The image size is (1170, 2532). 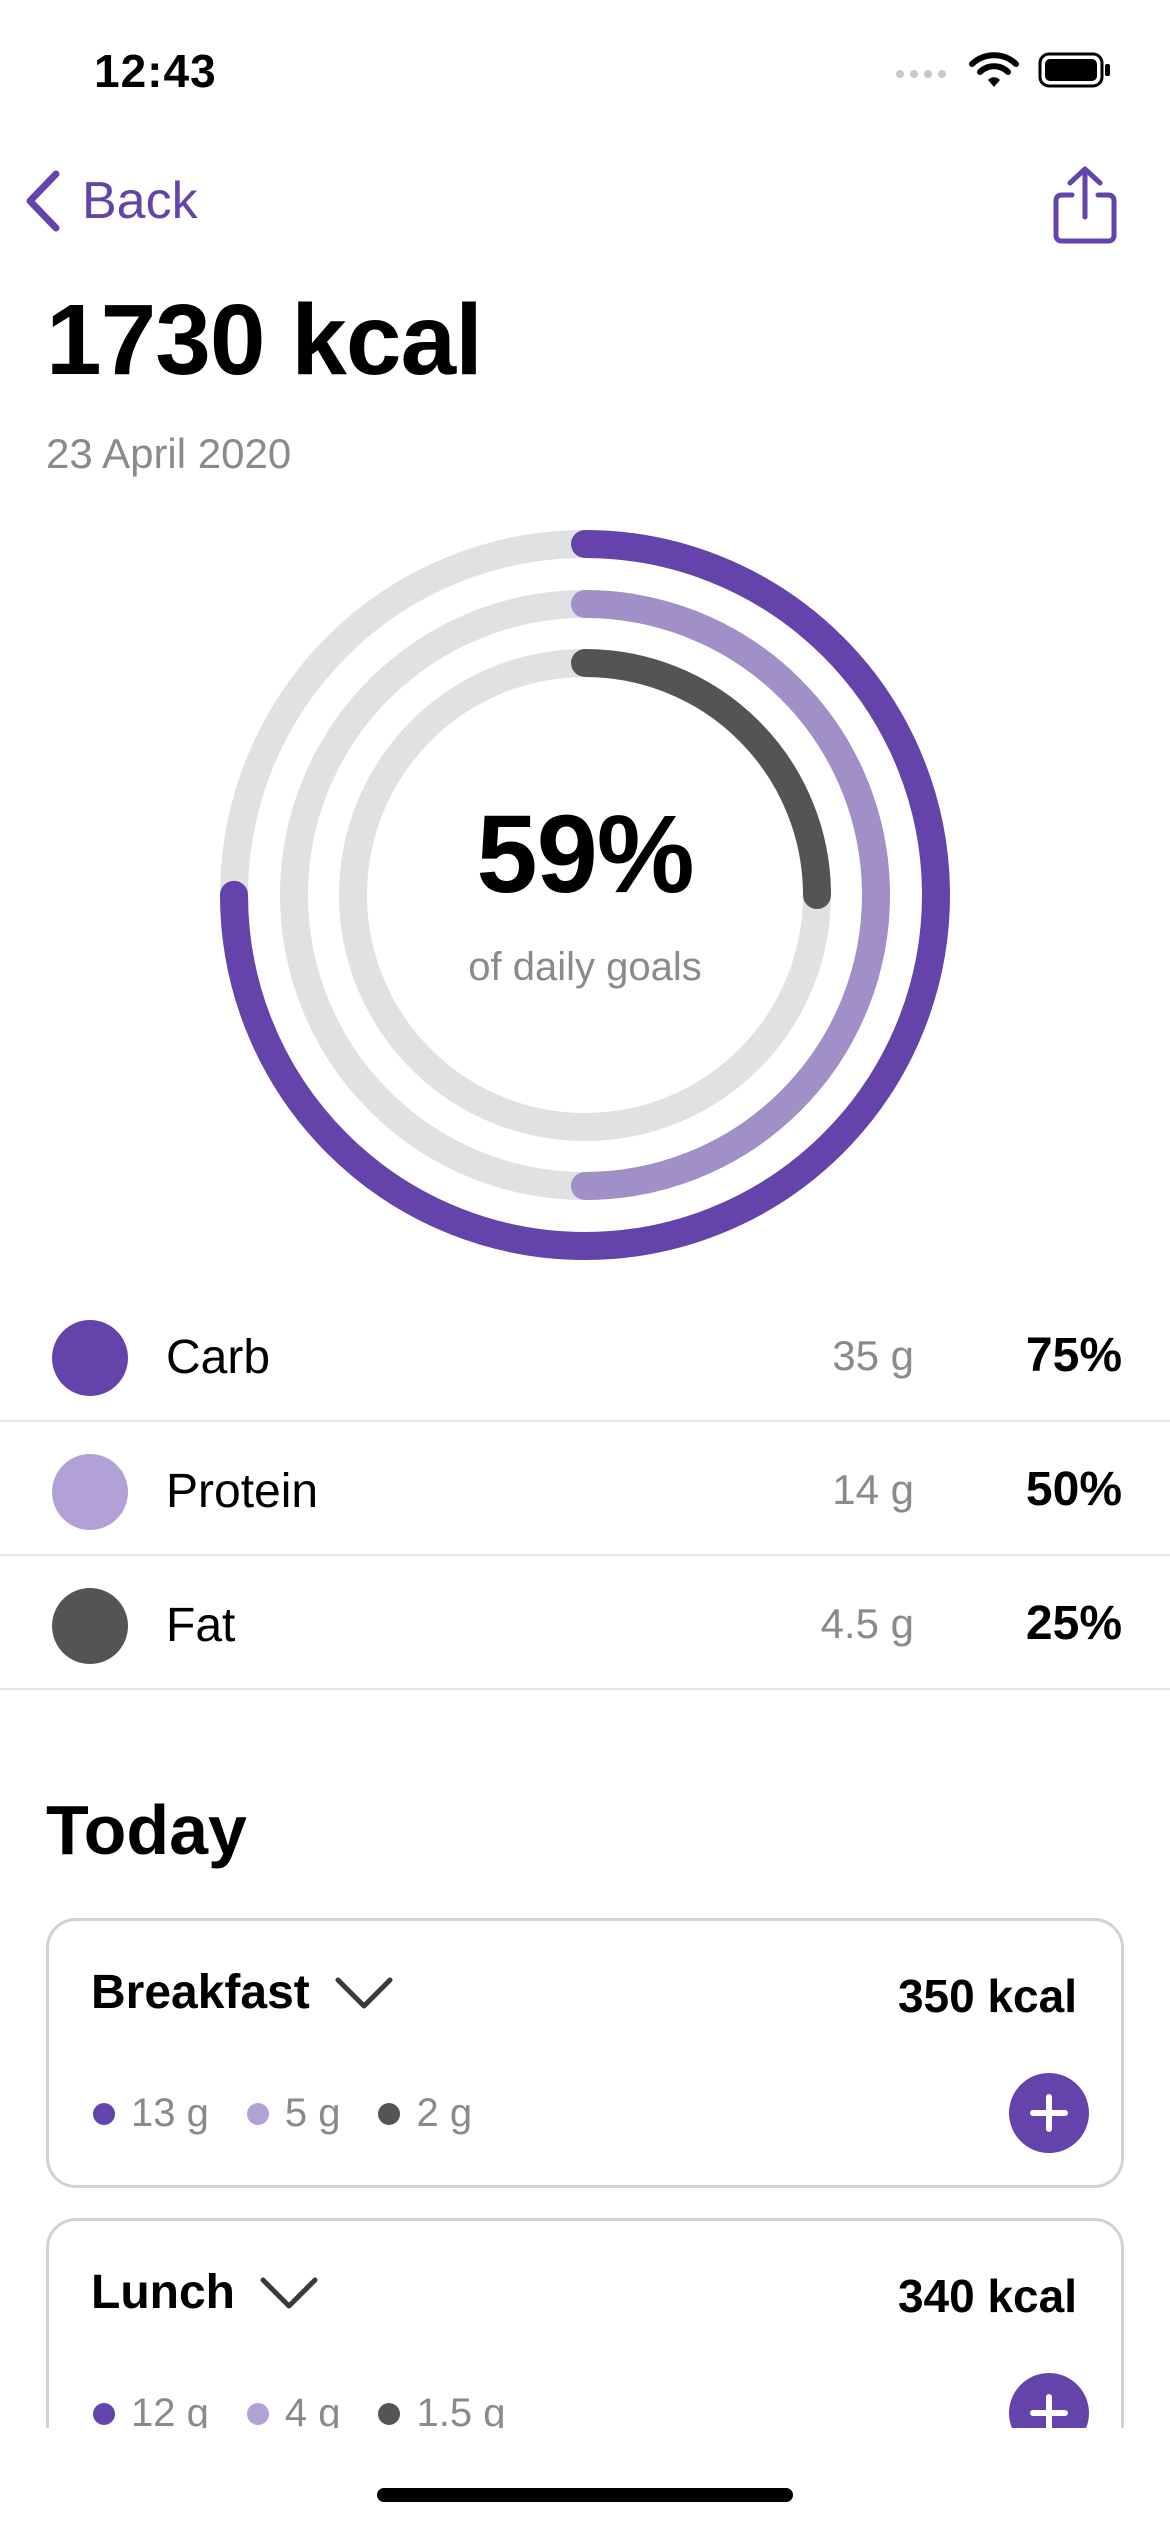 What do you see at coordinates (585, 1355) in the screenshot?
I see `macro-row-carb: Carb 35 g 75%` at bounding box center [585, 1355].